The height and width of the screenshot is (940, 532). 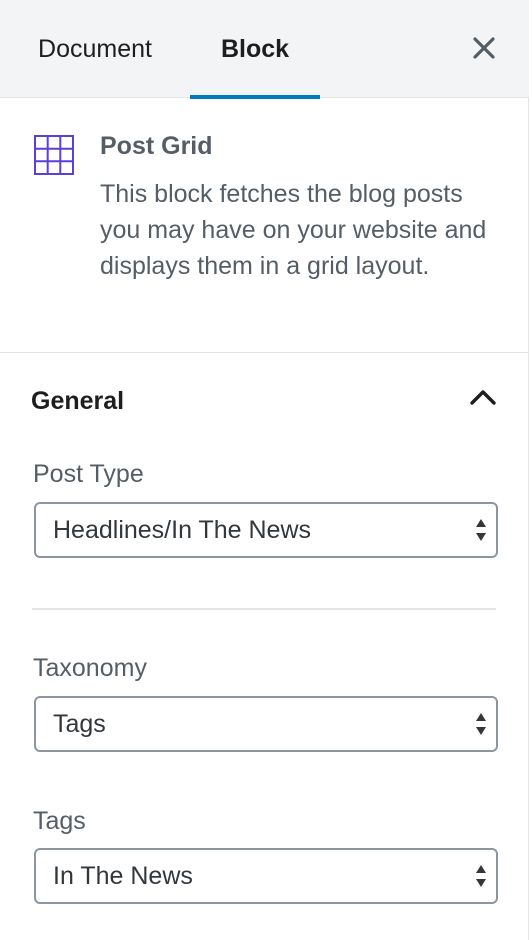 What do you see at coordinates (264, 401) in the screenshot?
I see `general-panel-toggle: General` at bounding box center [264, 401].